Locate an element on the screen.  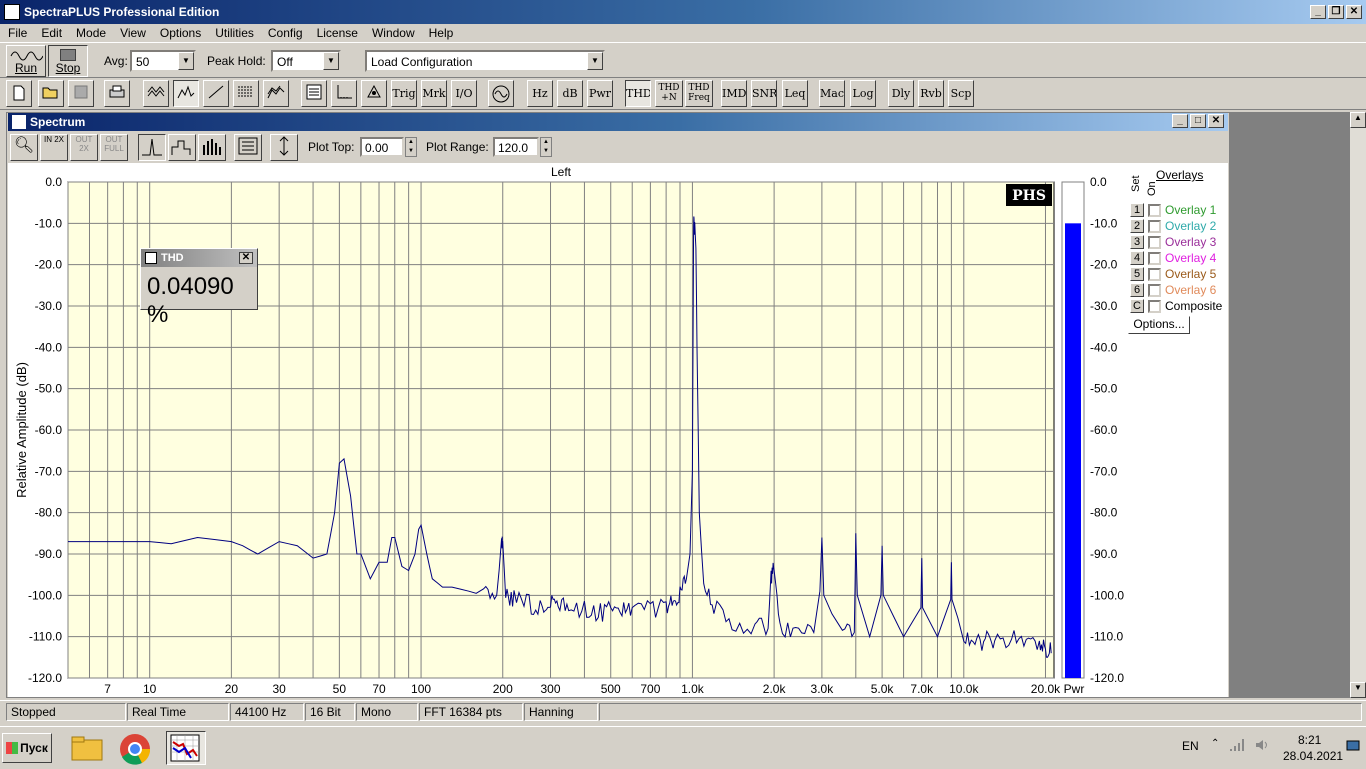
vertical-scrollbar: ▲ ▼ is located at coordinates (1358, 405).